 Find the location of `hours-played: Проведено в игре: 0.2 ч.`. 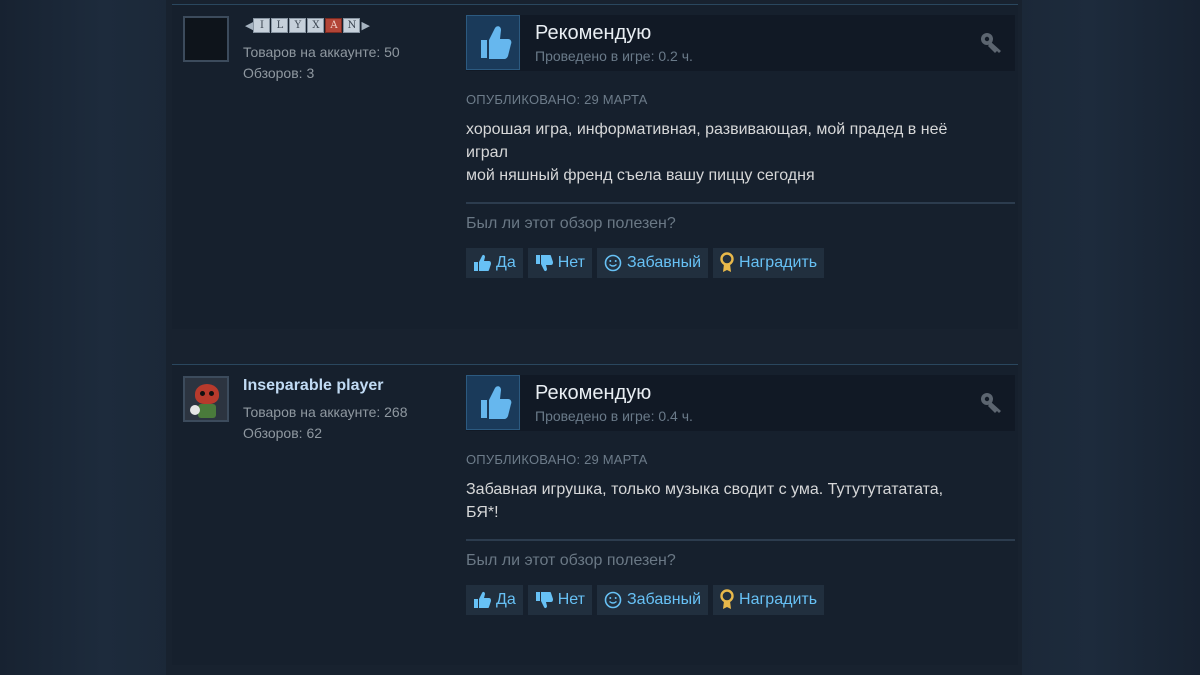

hours-played: Проведено в игре: 0.2 ч. is located at coordinates (614, 56).